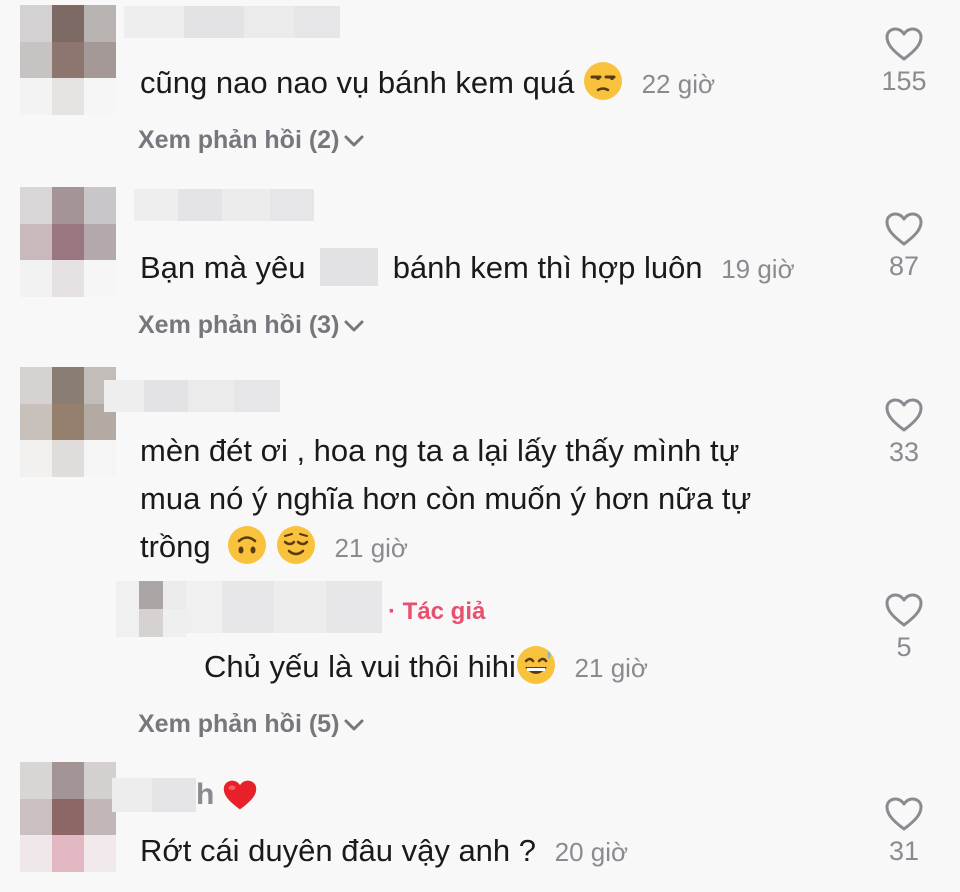 The height and width of the screenshot is (892, 960). What do you see at coordinates (357, 82) in the screenshot?
I see `comment-body: cũng nao nao vụ bánh kem quá` at bounding box center [357, 82].